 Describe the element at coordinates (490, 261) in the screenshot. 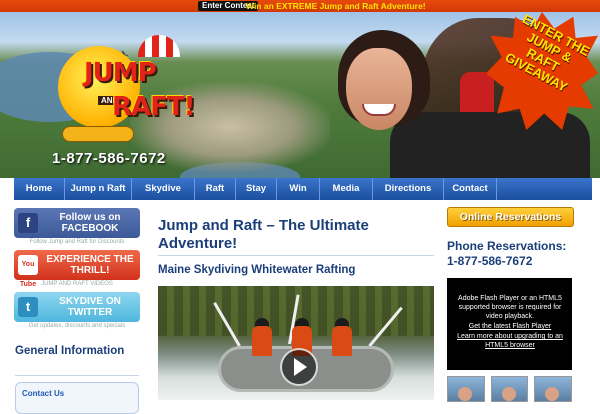

I see `phone-reservations-number: 1-877-586-7672` at that location.